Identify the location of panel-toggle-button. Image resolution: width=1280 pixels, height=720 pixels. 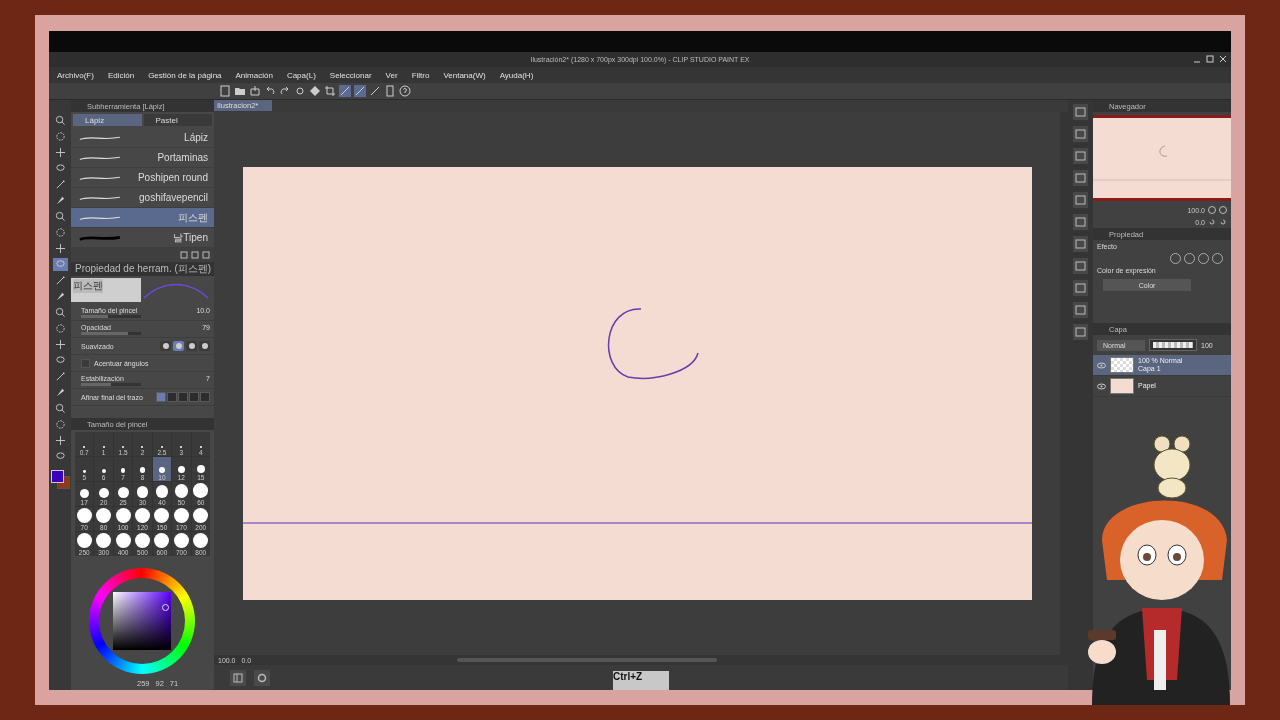
(238, 677).